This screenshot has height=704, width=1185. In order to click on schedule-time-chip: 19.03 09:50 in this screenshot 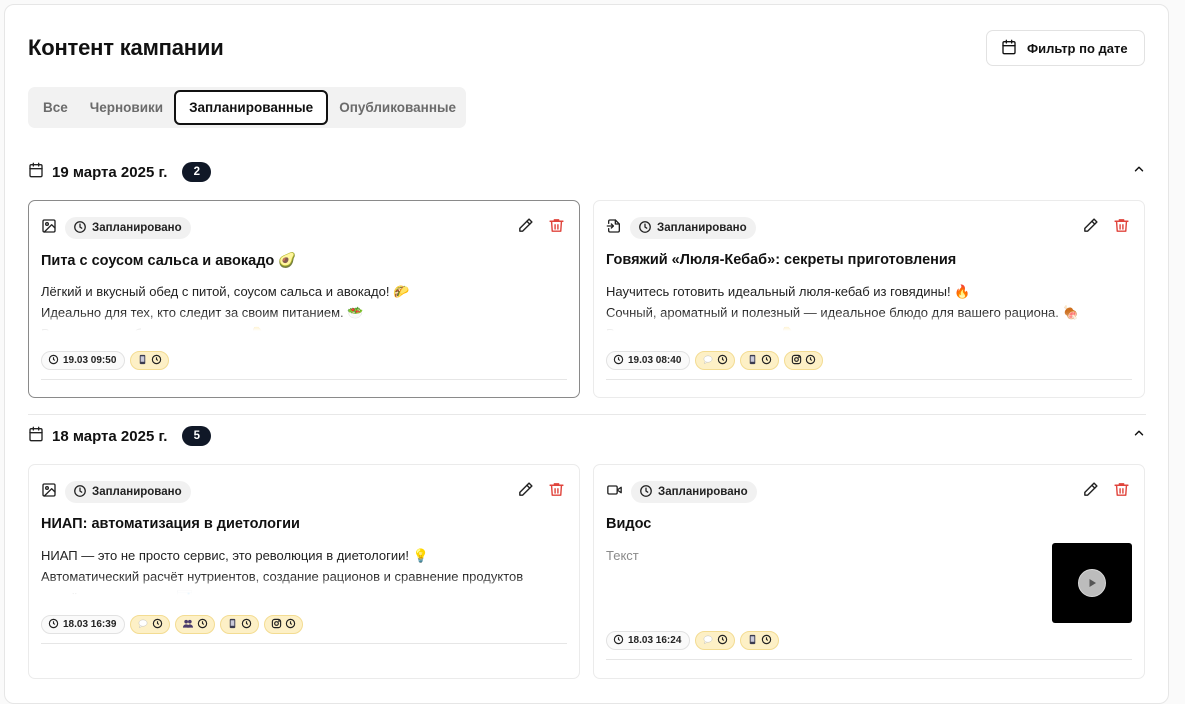, I will do `click(83, 360)`.